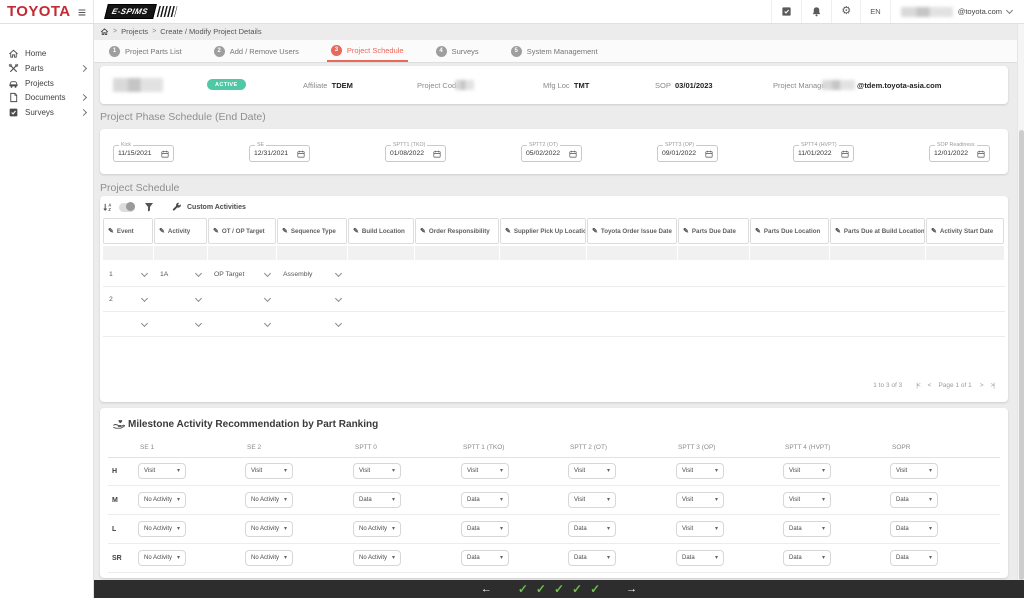  Describe the element at coordinates (242, 231) in the screenshot. I see `column-header-ot-op-target: ✎ OT / OP Target` at that location.